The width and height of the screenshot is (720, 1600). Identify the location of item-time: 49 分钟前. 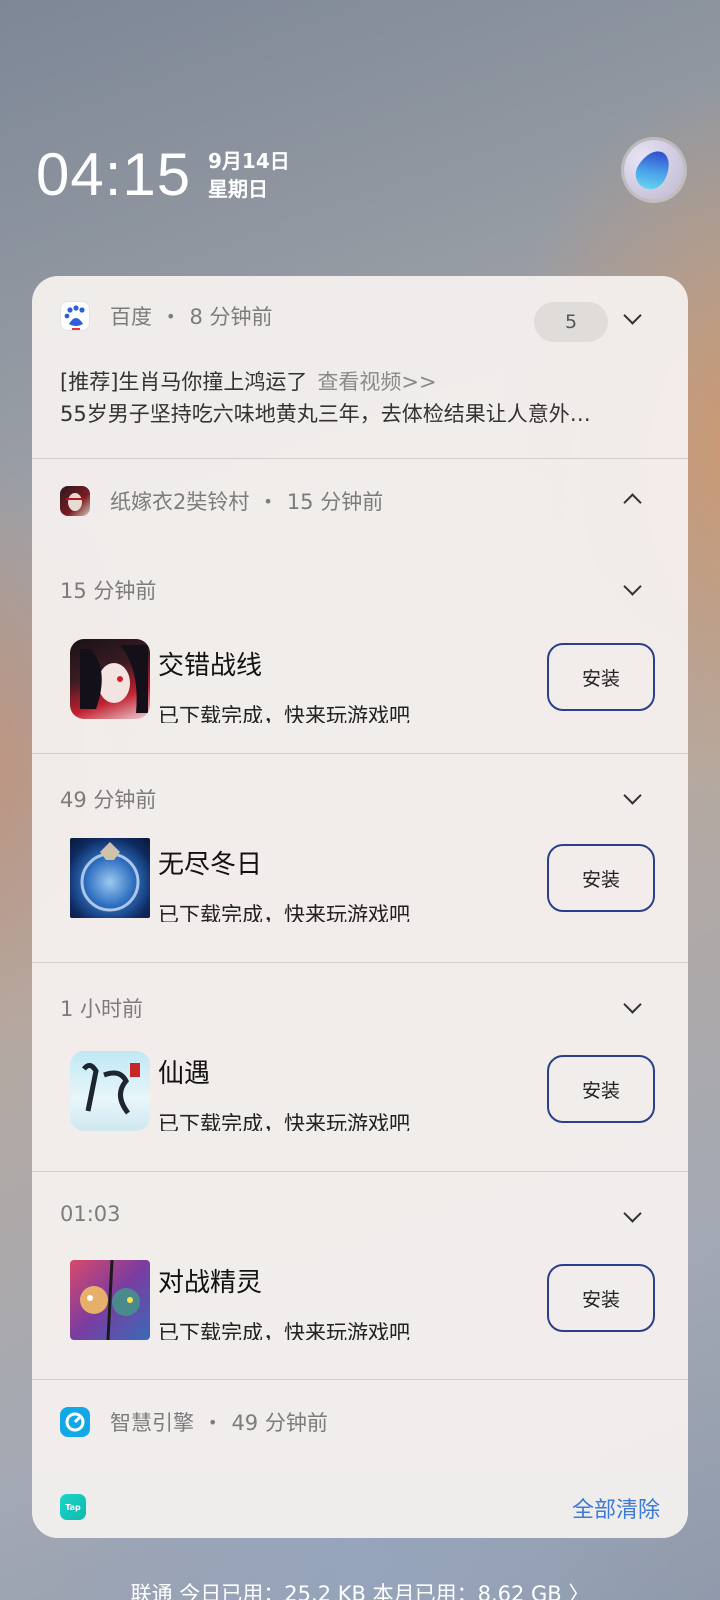
(108, 800).